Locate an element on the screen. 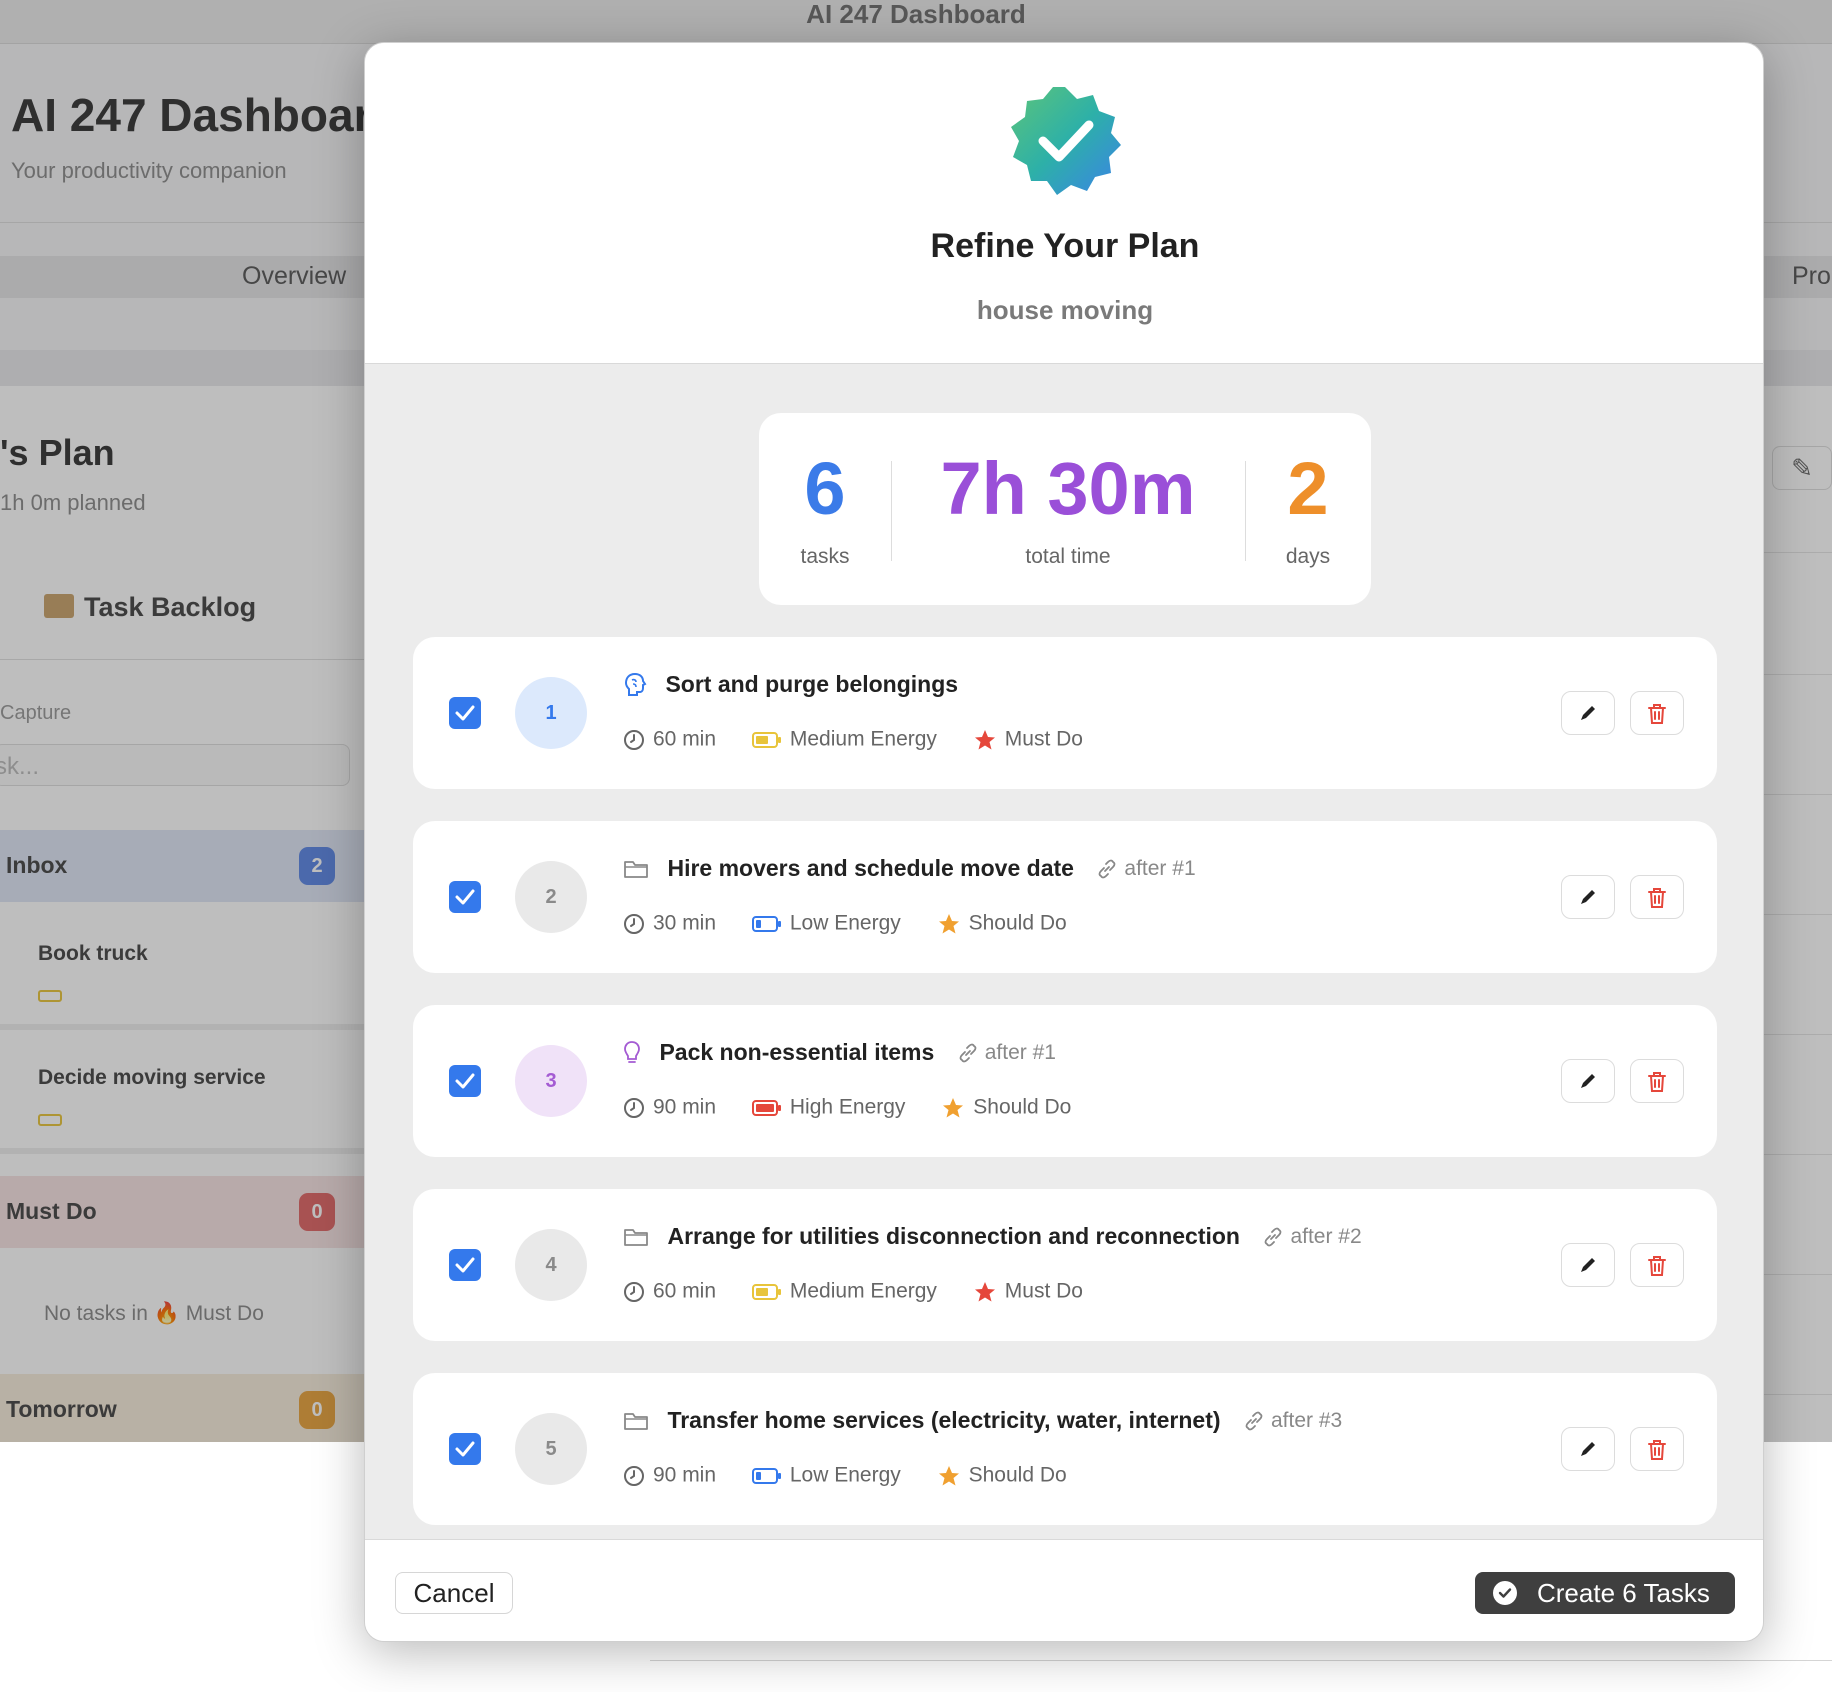 This screenshot has height=1692, width=1832. task-meta: 30 min Low Energy Should Do is located at coordinates (860, 925).